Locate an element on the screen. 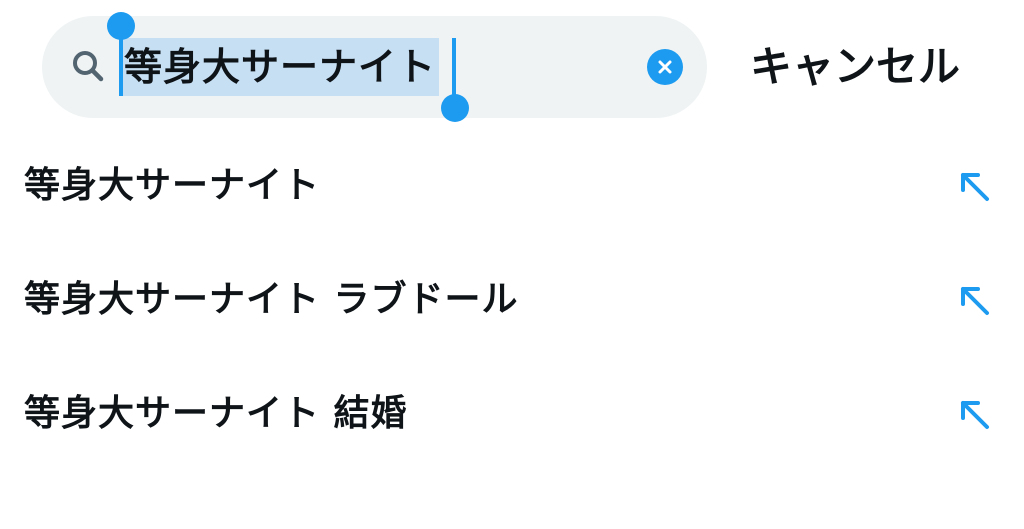 This screenshot has width=1024, height=529. suggestion-label: 等身大サーナイト ラブドール is located at coordinates (271, 299).